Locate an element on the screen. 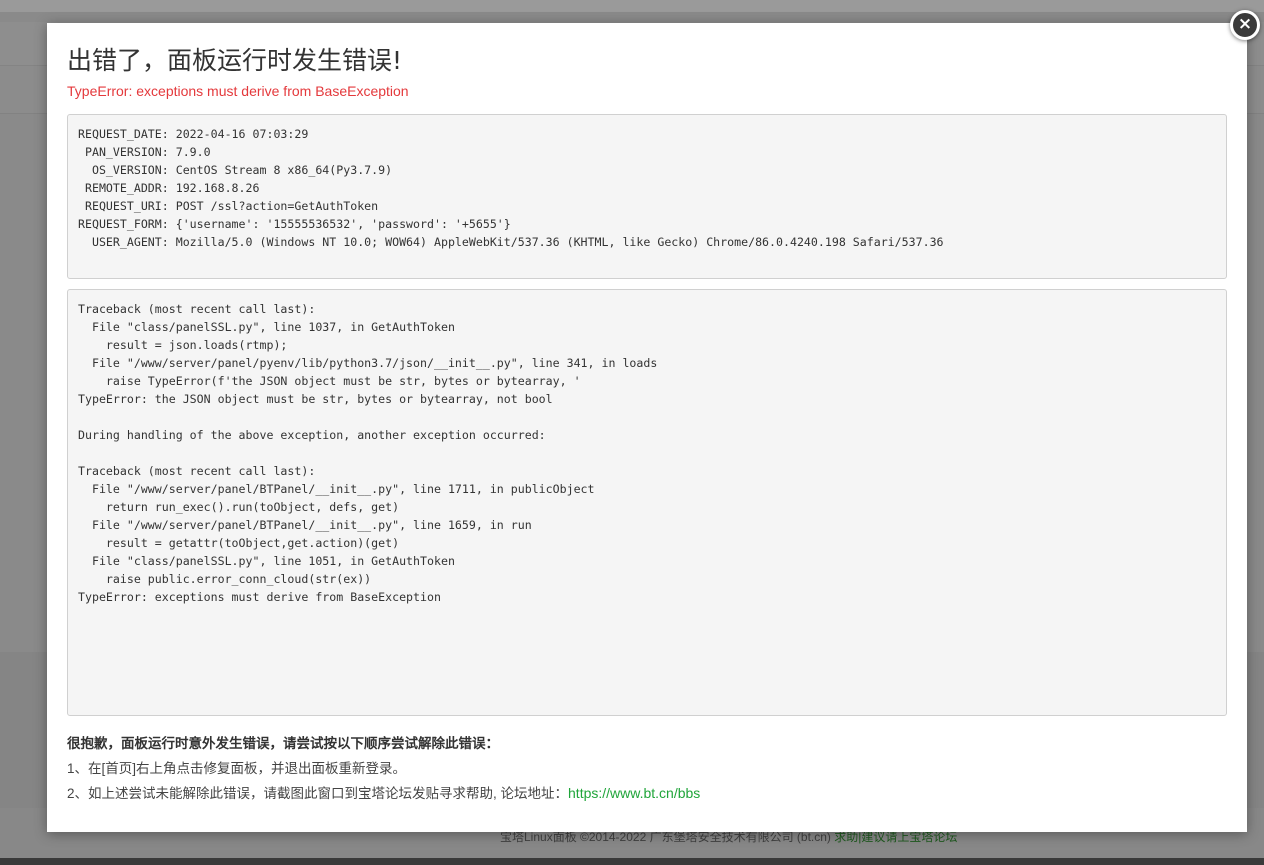 This screenshot has width=1264, height=865. help-title: 很抱歉，面板运行时意外发生错误，请尝试按以下顺序尝试解除此错误： is located at coordinates (283, 743).